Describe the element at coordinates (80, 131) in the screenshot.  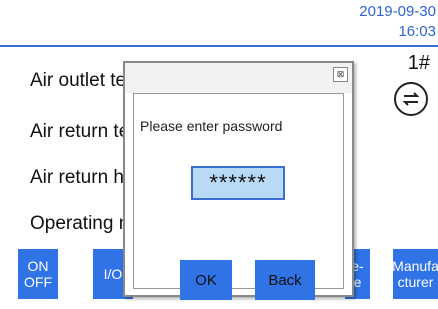
I see `param-air-return-temp: Air return te` at that location.